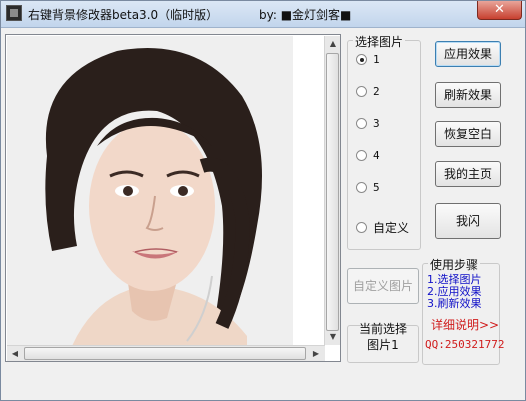 The image size is (526, 401). I want to click on author-credit: by: ■金灯剑客■, so click(305, 15).